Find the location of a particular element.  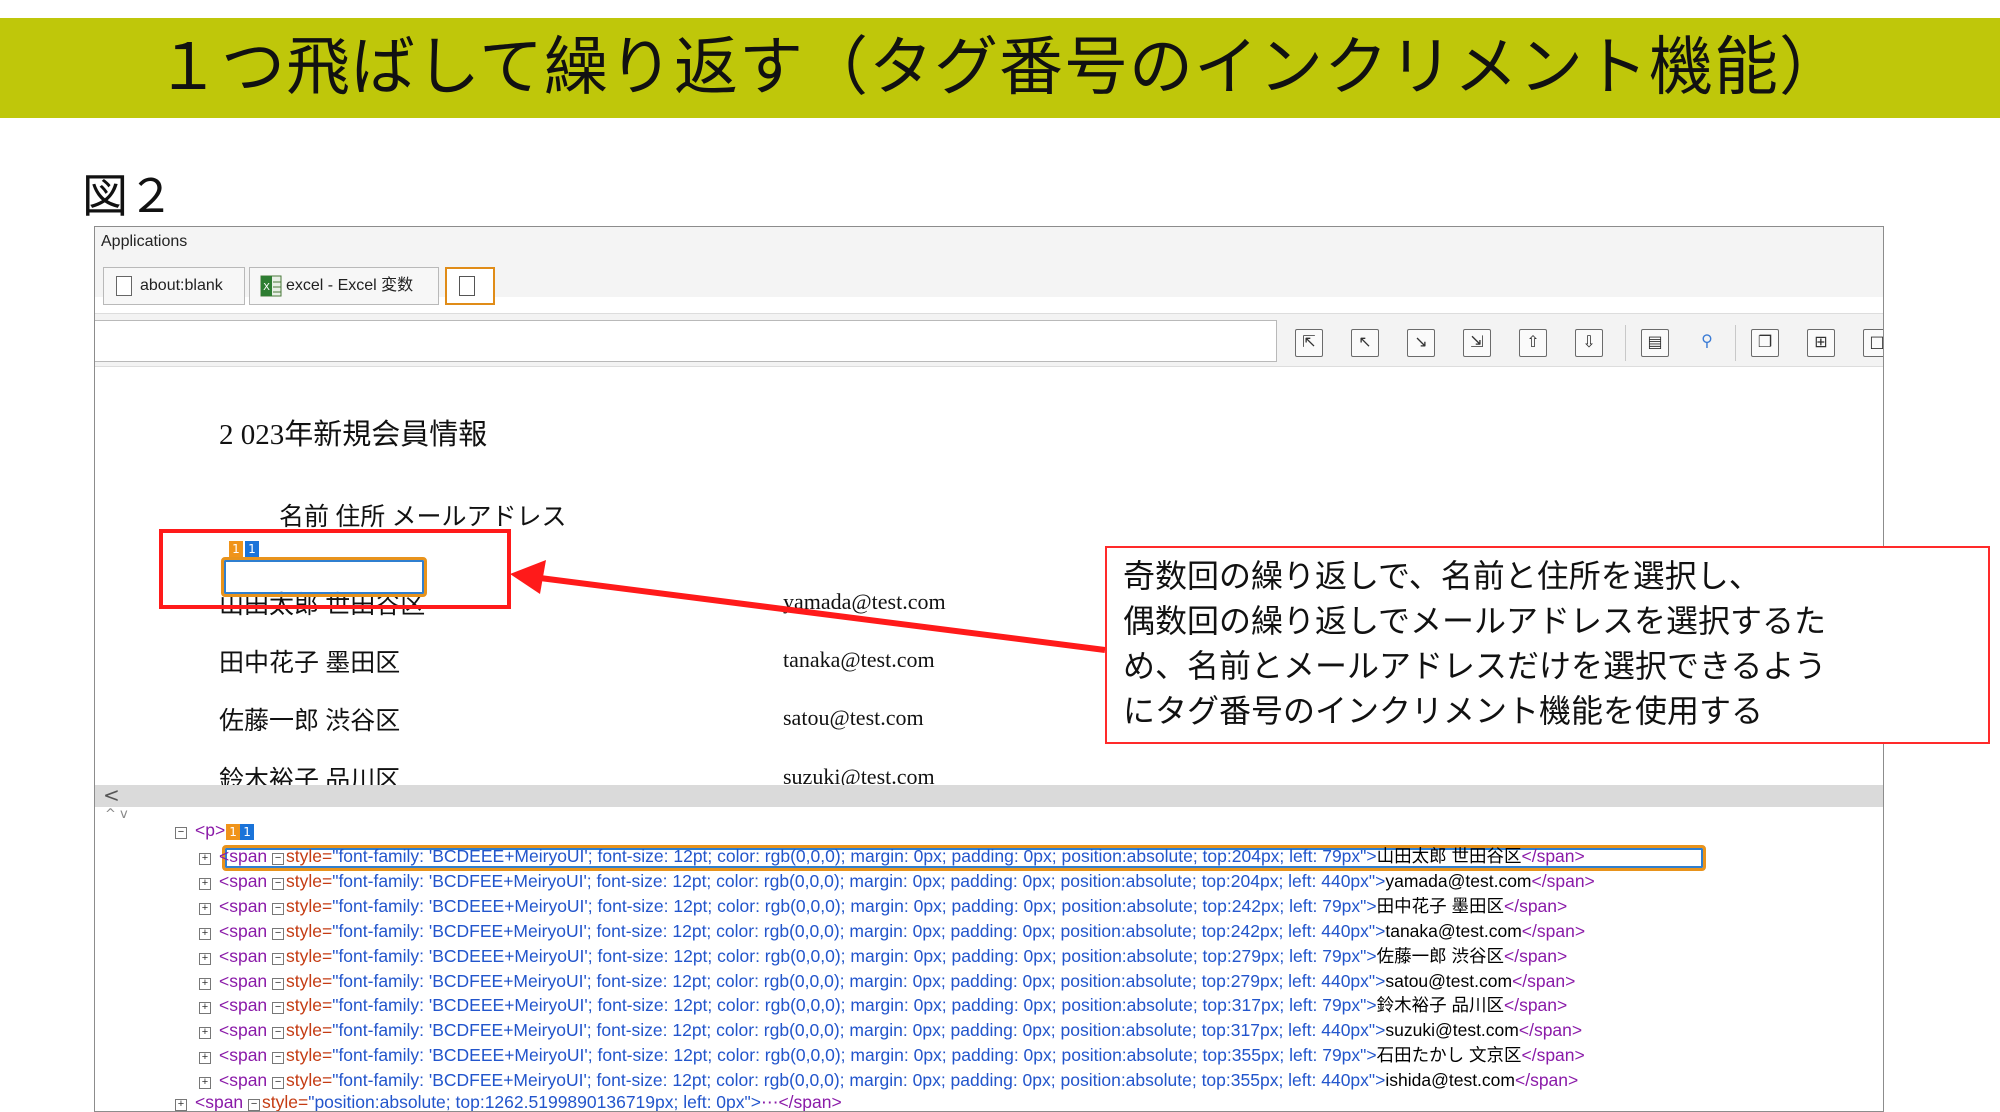

title-banner: １つ飛ばして繰り返す（タグ番号のインクリメント機能） is located at coordinates (1000, 68).